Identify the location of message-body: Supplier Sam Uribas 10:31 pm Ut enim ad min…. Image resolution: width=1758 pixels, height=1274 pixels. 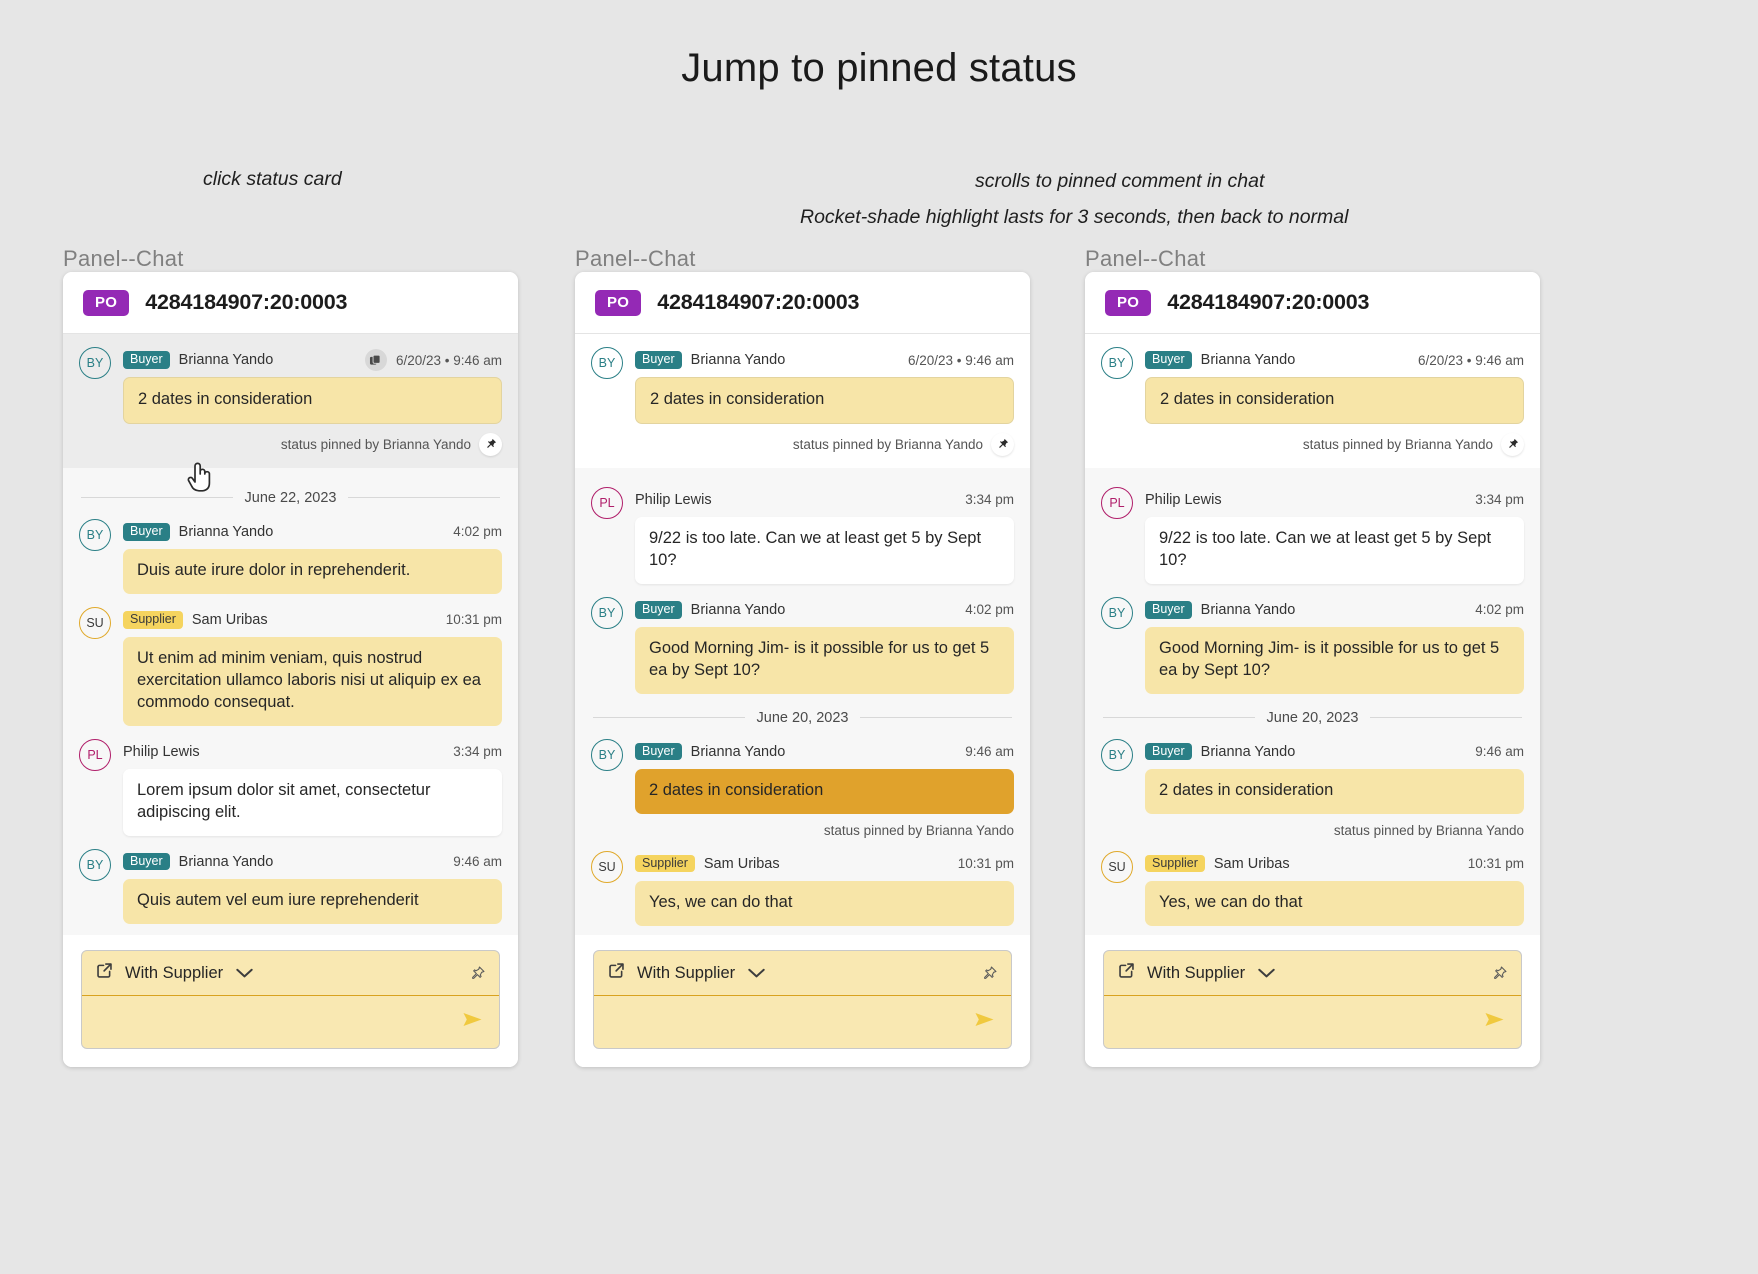
(312, 666).